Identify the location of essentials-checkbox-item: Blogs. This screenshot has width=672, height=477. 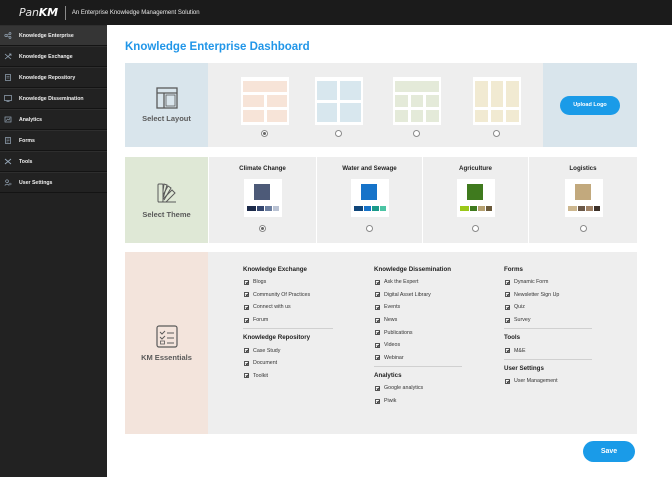
(288, 282).